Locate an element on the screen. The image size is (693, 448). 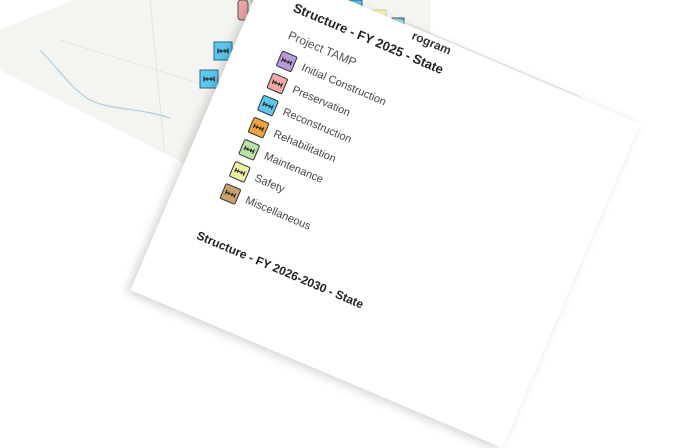
bridge-marker is located at coordinates (209, 79).